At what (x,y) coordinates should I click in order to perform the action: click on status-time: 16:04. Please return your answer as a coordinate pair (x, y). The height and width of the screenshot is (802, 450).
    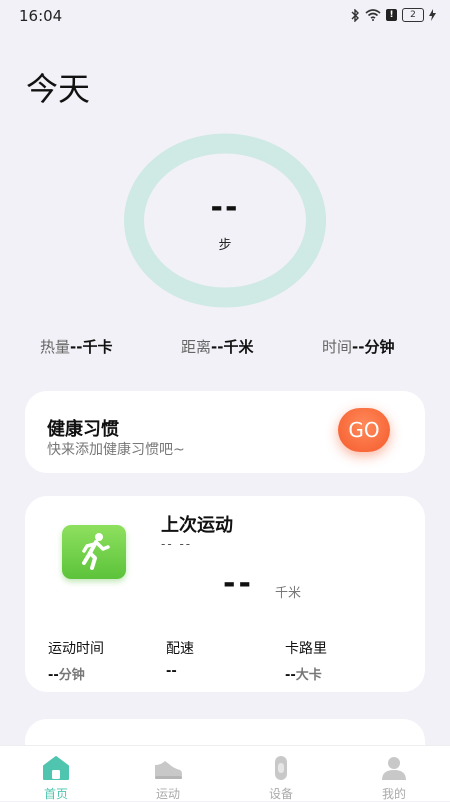
    Looking at the image, I should click on (41, 16).